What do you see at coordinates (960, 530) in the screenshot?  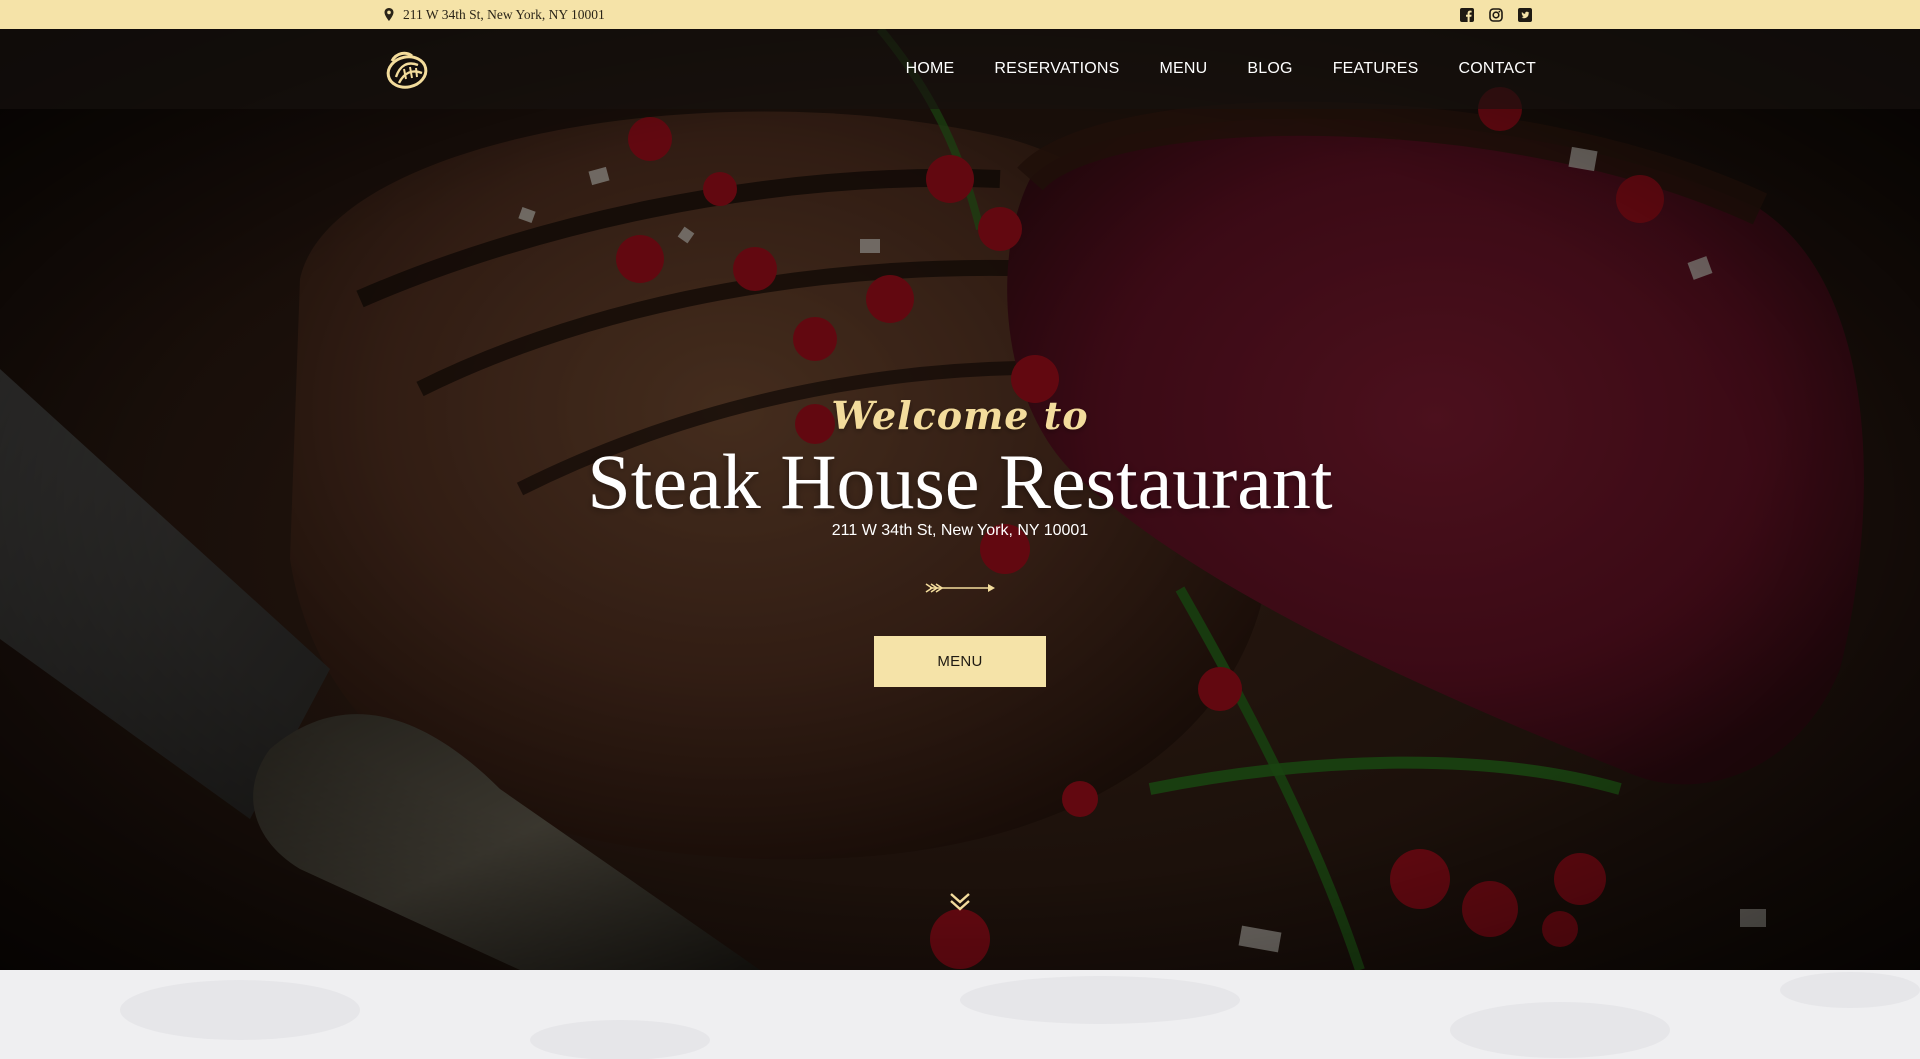 I see `hero-address: 211 W 34th St, New York, NY 10001` at bounding box center [960, 530].